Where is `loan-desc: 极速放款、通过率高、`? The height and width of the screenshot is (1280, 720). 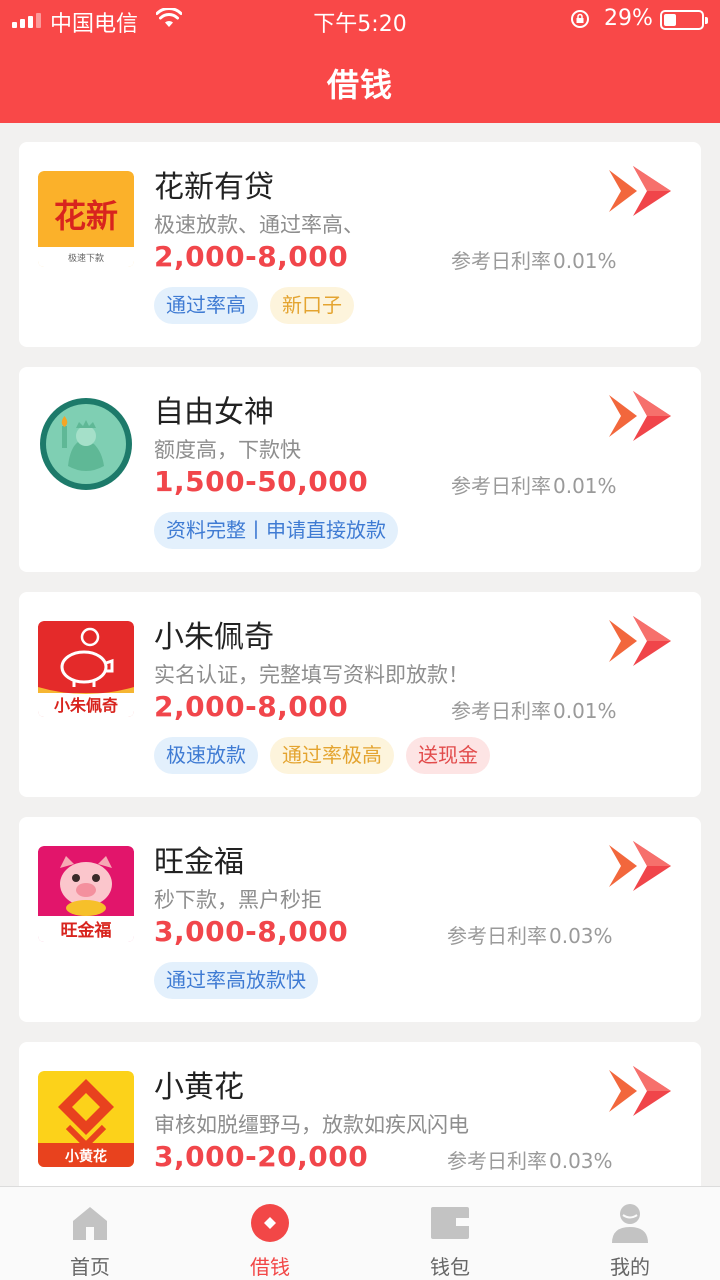 loan-desc: 极速放款、通过率高、 is located at coordinates (259, 225).